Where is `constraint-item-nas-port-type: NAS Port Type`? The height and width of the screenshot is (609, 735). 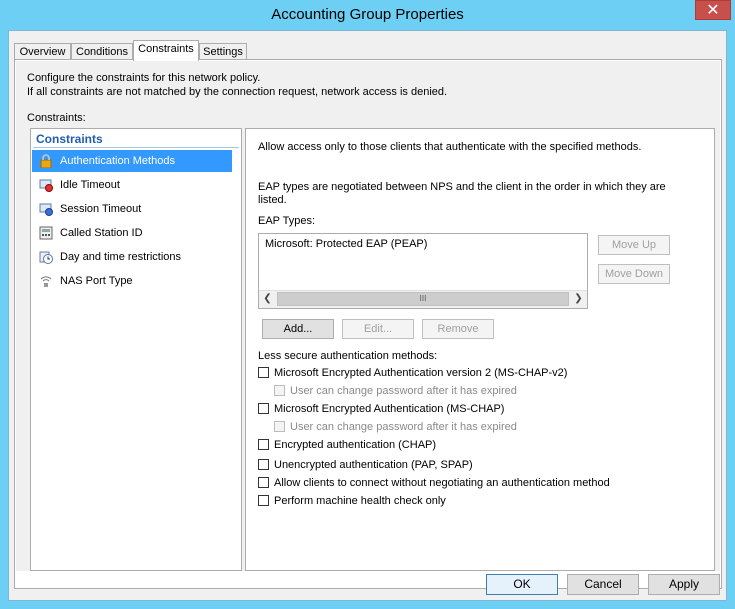 constraint-item-nas-port-type: NAS Port Type is located at coordinates (132, 281).